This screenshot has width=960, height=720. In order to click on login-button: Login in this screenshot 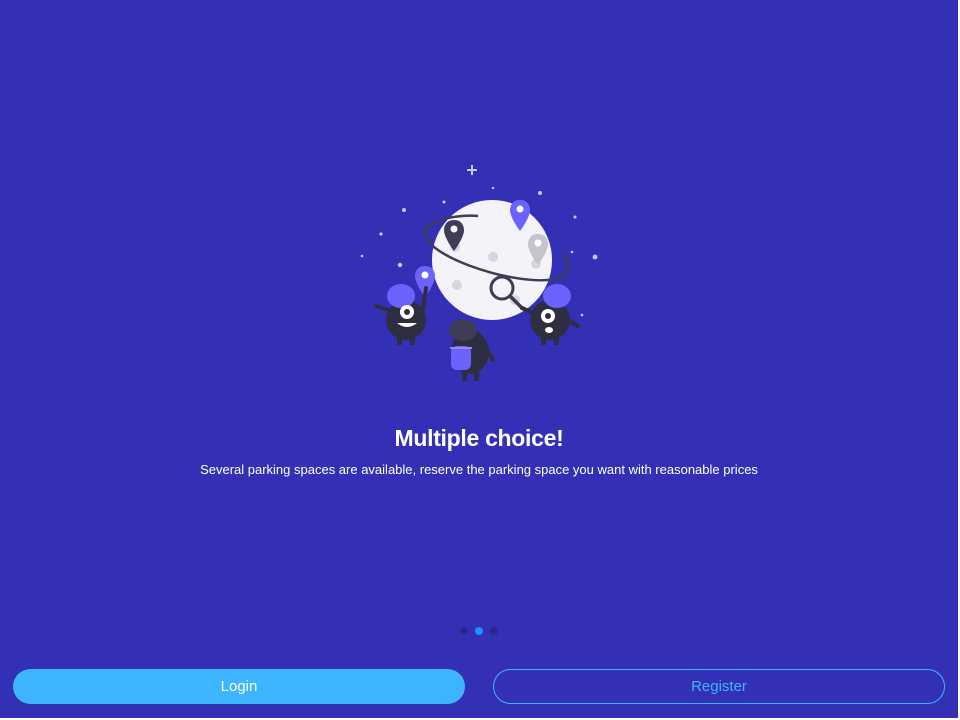, I will do `click(239, 686)`.